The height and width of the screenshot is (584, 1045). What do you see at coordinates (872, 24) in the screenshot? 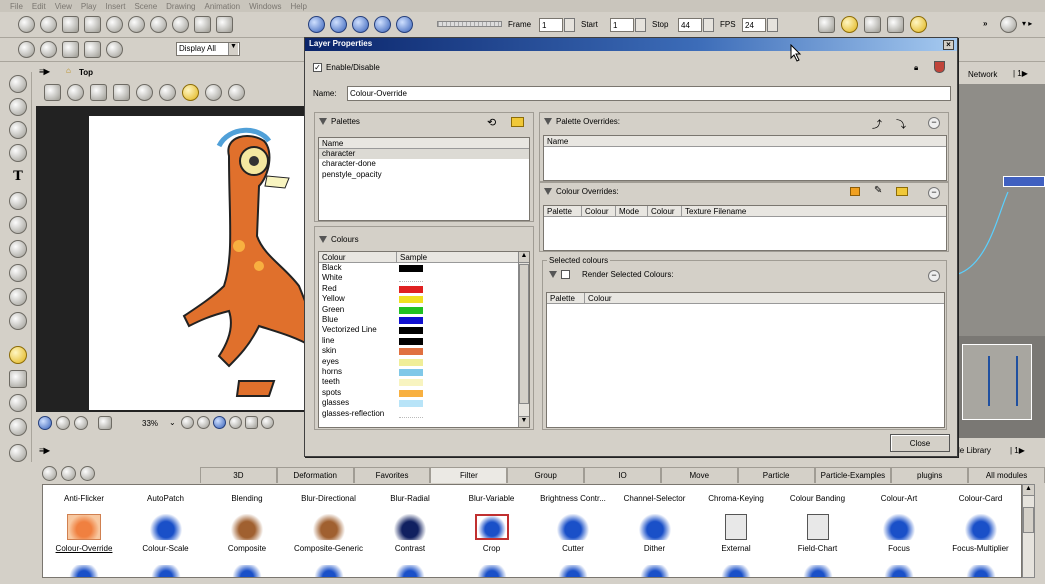
I see `save-icon` at bounding box center [872, 24].